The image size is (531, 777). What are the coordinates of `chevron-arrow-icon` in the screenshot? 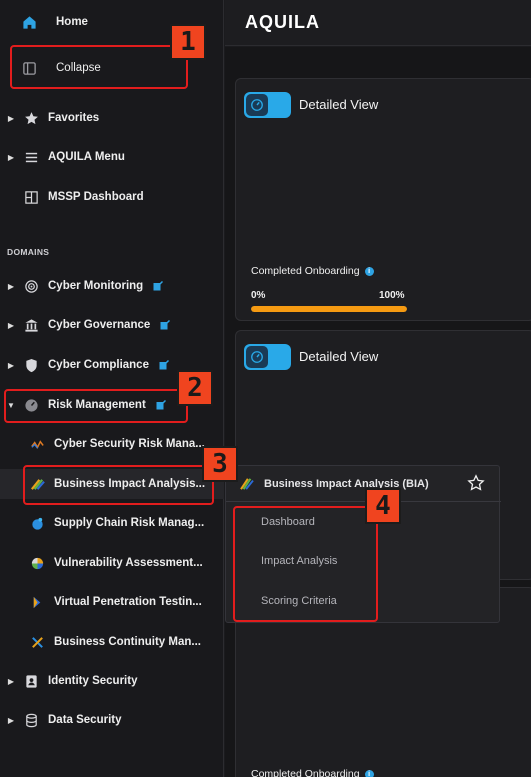 It's located at (37, 602).